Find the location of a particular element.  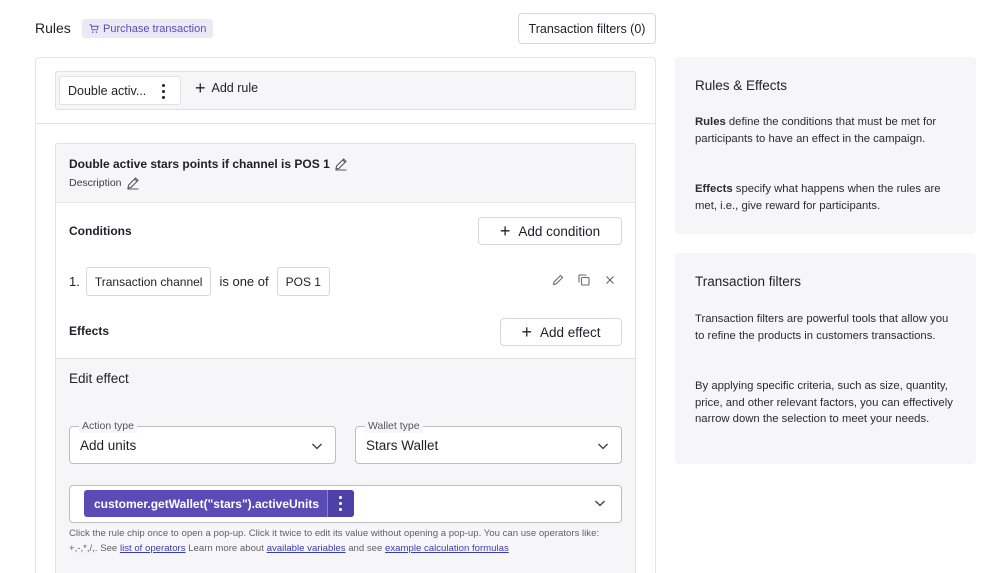

transaction-filters-button: Transaction filters (0) is located at coordinates (587, 28).